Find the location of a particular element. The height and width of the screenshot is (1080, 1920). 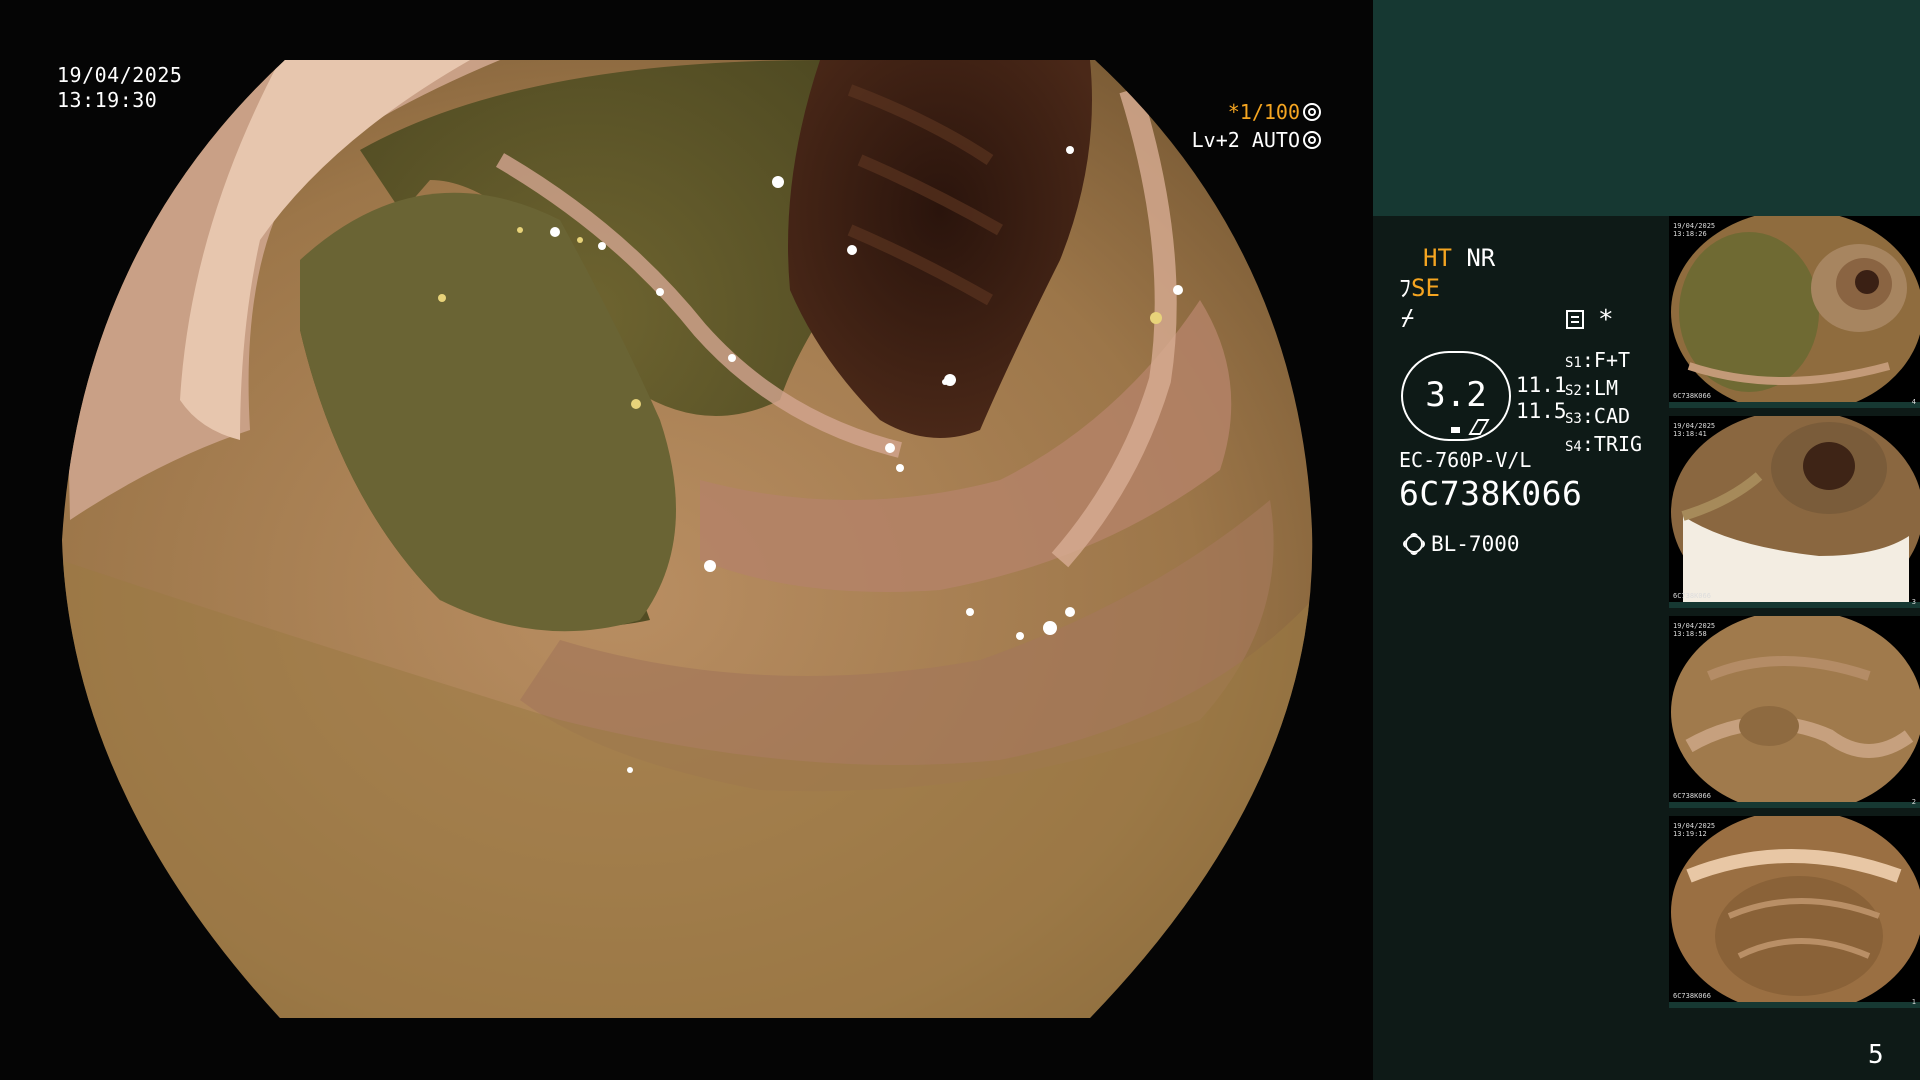

thumbnail: 19/04/2025 13:18:41 6C738K066 3 is located at coordinates (1794, 512).